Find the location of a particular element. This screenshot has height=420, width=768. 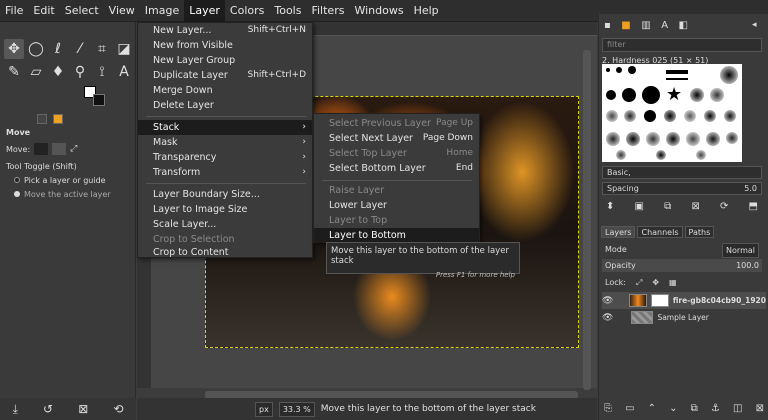

menu-select: Select is located at coordinates (82, 11).